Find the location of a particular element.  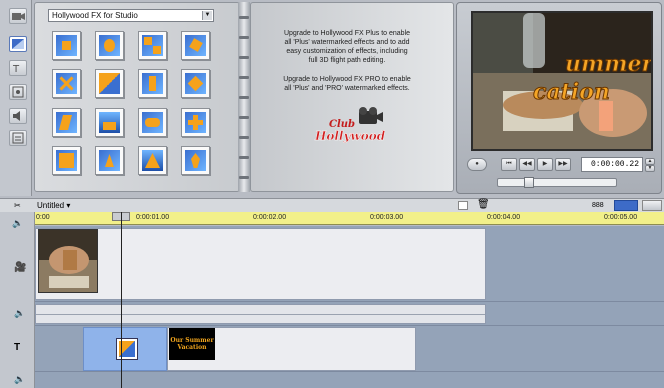

dvd-controls-button: ● is located at coordinates (477, 164).